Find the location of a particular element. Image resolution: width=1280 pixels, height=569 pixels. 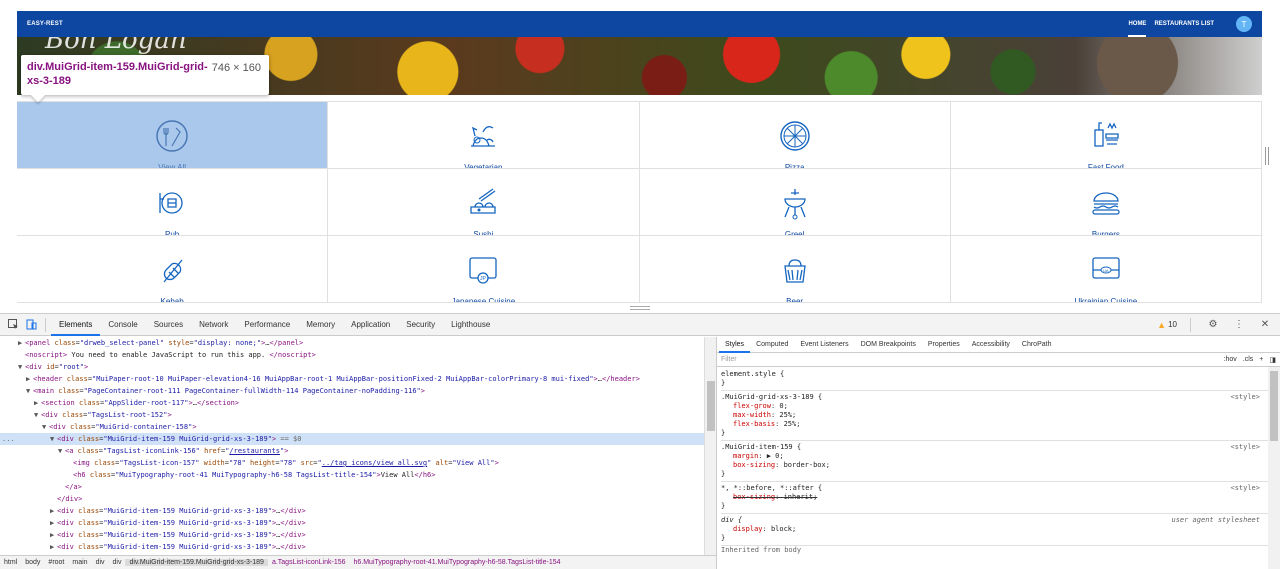

inspect-element-icon is located at coordinates (13, 325).